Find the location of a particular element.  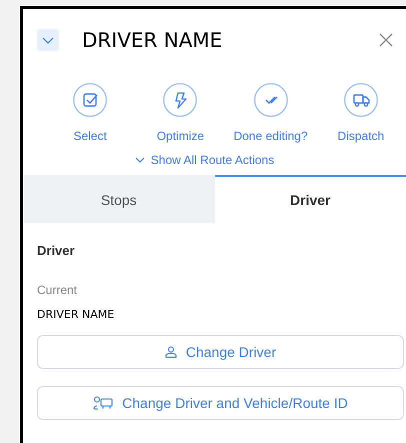

collapse-button is located at coordinates (48, 40).